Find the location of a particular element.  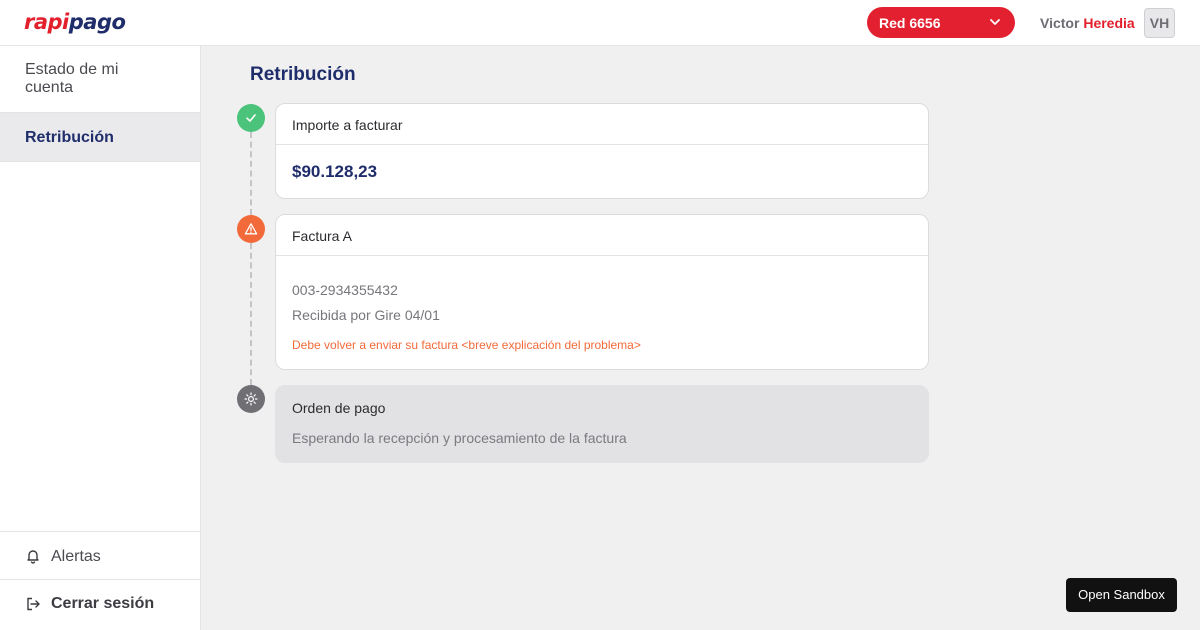

page-title: Retribución is located at coordinates (303, 74).